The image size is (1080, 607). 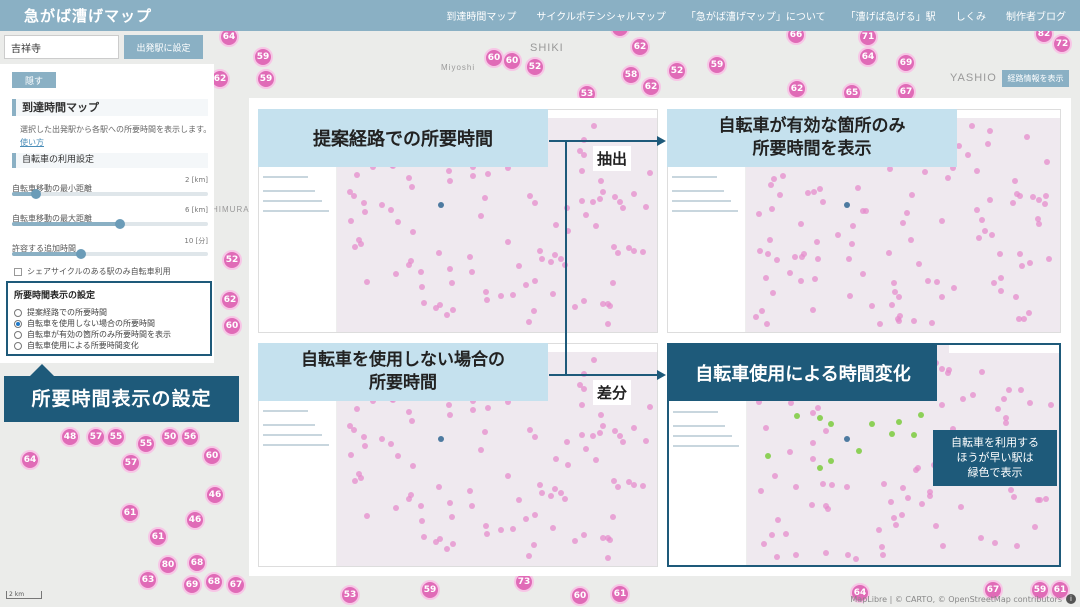 What do you see at coordinates (92, 271) in the screenshot?
I see `share-cycle-checkbox-row: シェアサイクルのある駅のみ自転車利用` at bounding box center [92, 271].